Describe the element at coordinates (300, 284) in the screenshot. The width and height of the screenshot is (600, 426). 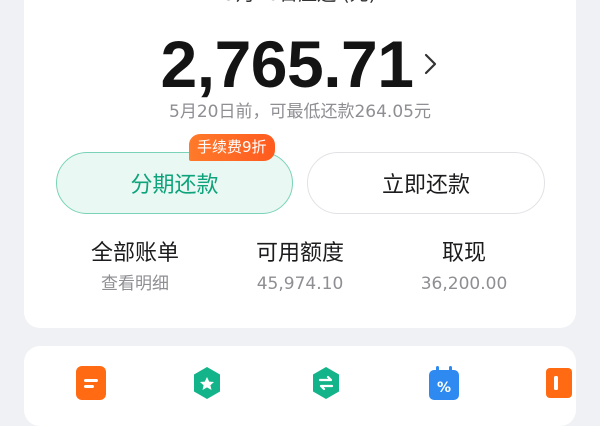
I see `stat-value: 45,974.10` at that location.